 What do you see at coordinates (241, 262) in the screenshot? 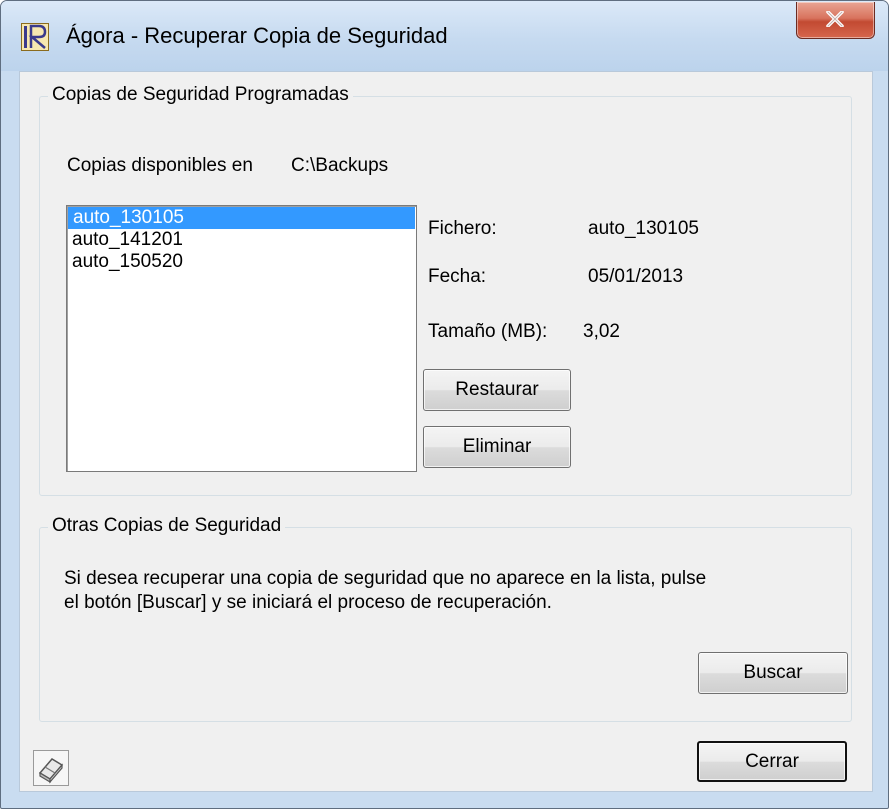
I see `list-item: auto_150520` at bounding box center [241, 262].